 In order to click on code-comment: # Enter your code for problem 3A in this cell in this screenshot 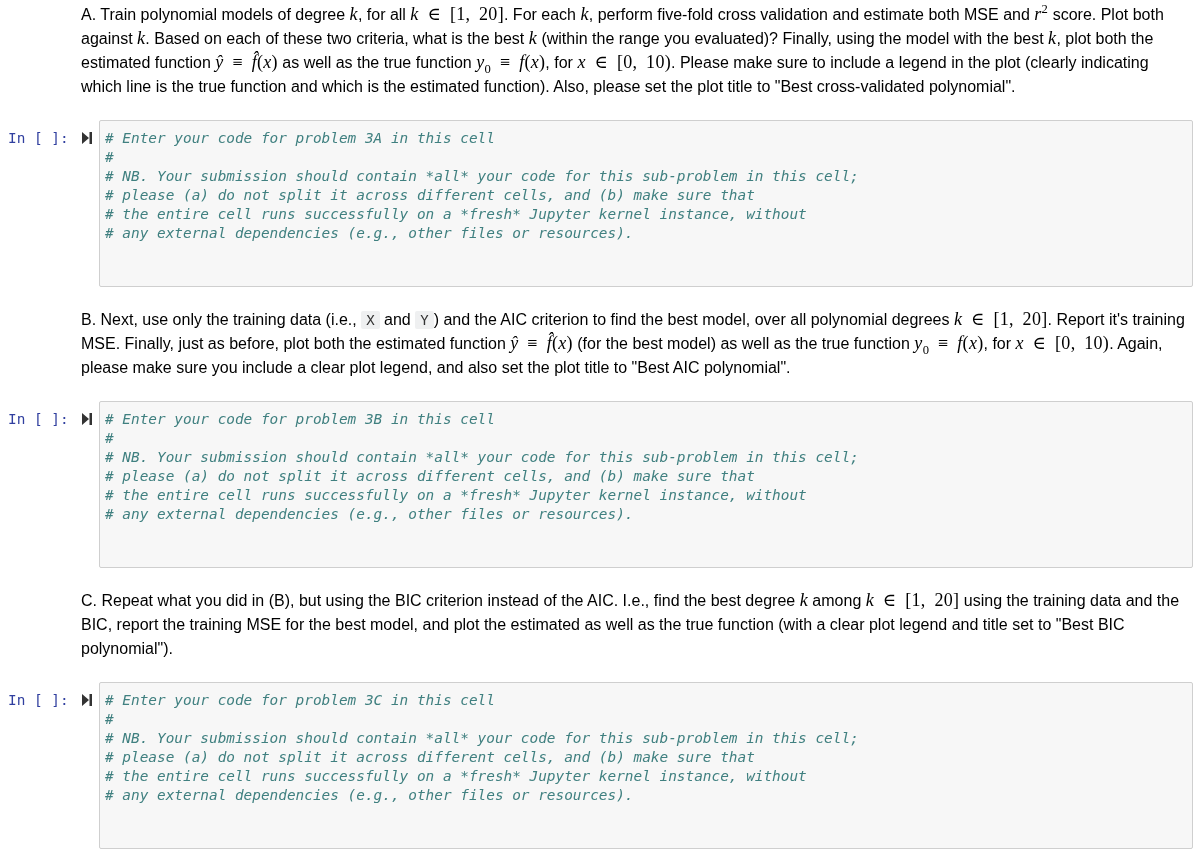, I will do `click(300, 138)`.